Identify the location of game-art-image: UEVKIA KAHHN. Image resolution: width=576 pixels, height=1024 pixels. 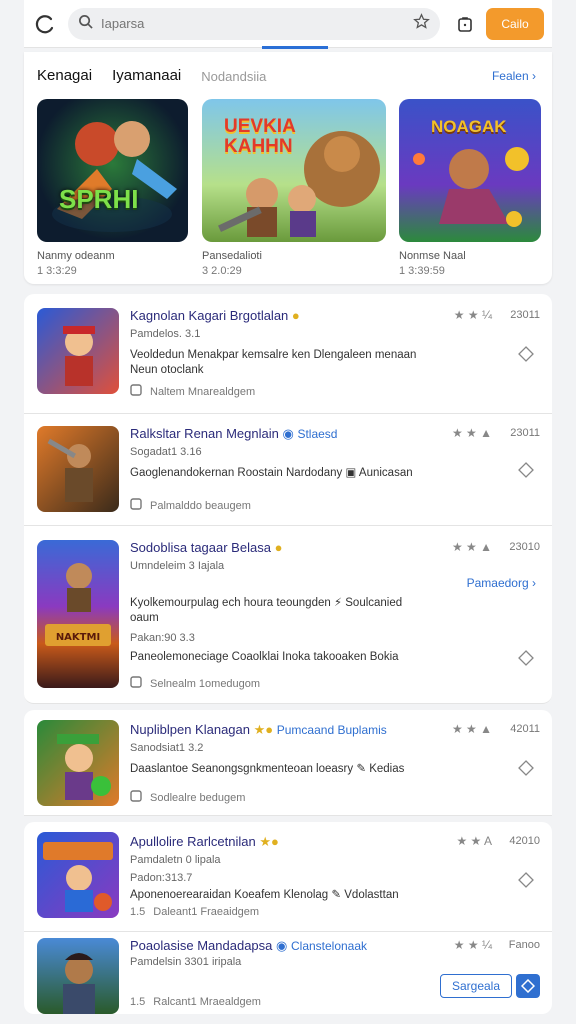
(294, 170).